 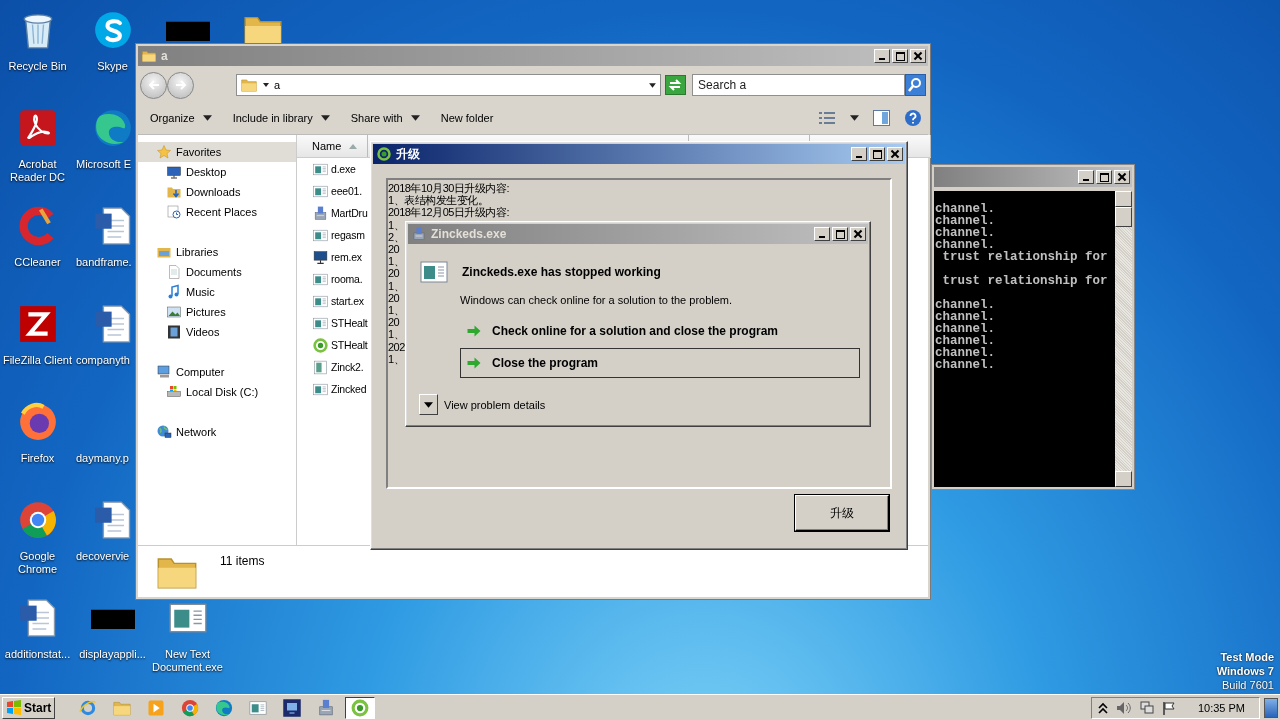 I want to click on back-button, so click(x=153, y=85).